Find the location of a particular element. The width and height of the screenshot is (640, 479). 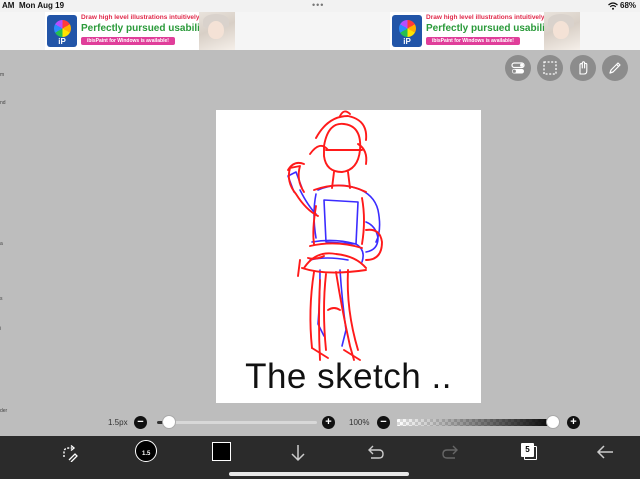

back-arrow-icon is located at coordinates (604, 452).